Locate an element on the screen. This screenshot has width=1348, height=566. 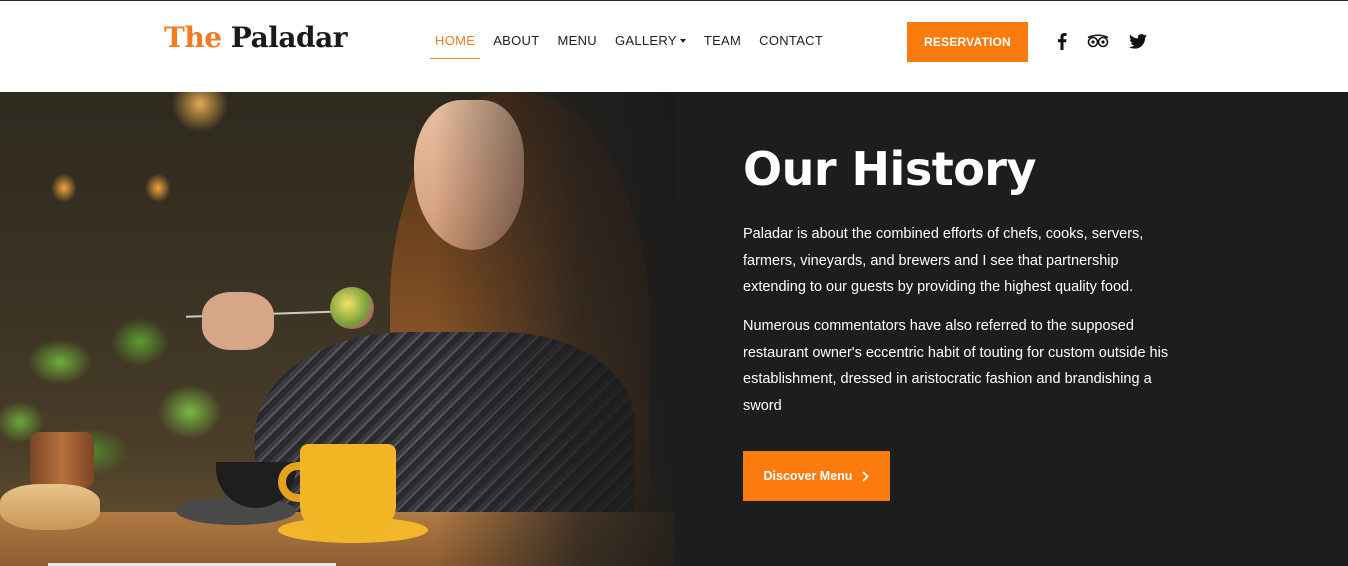
photo-pot is located at coordinates (62, 460).